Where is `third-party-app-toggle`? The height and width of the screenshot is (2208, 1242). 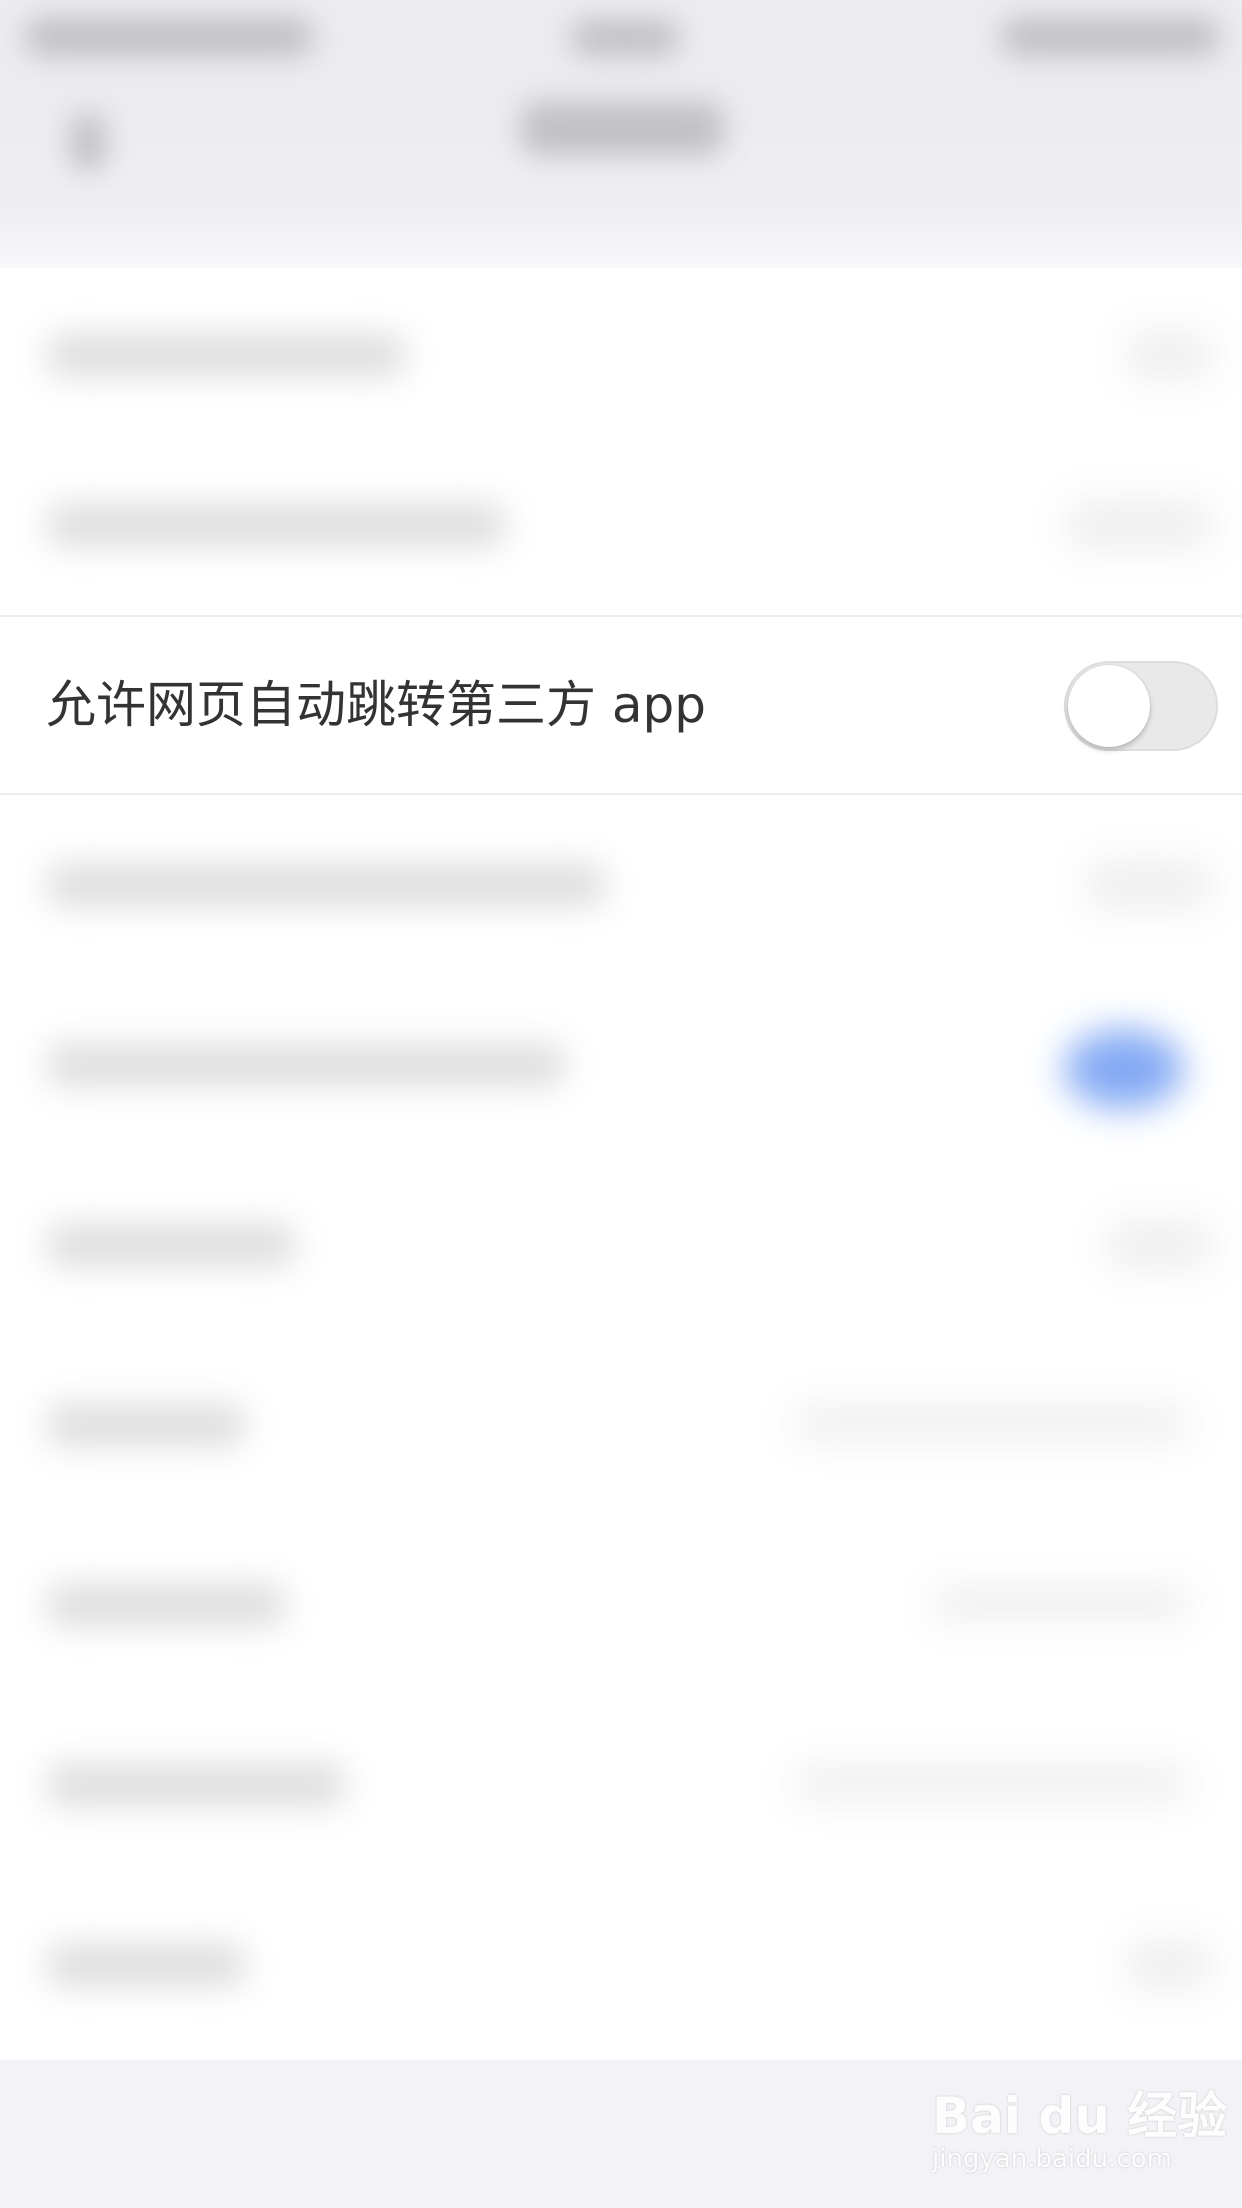
third-party-app-toggle is located at coordinates (1141, 706).